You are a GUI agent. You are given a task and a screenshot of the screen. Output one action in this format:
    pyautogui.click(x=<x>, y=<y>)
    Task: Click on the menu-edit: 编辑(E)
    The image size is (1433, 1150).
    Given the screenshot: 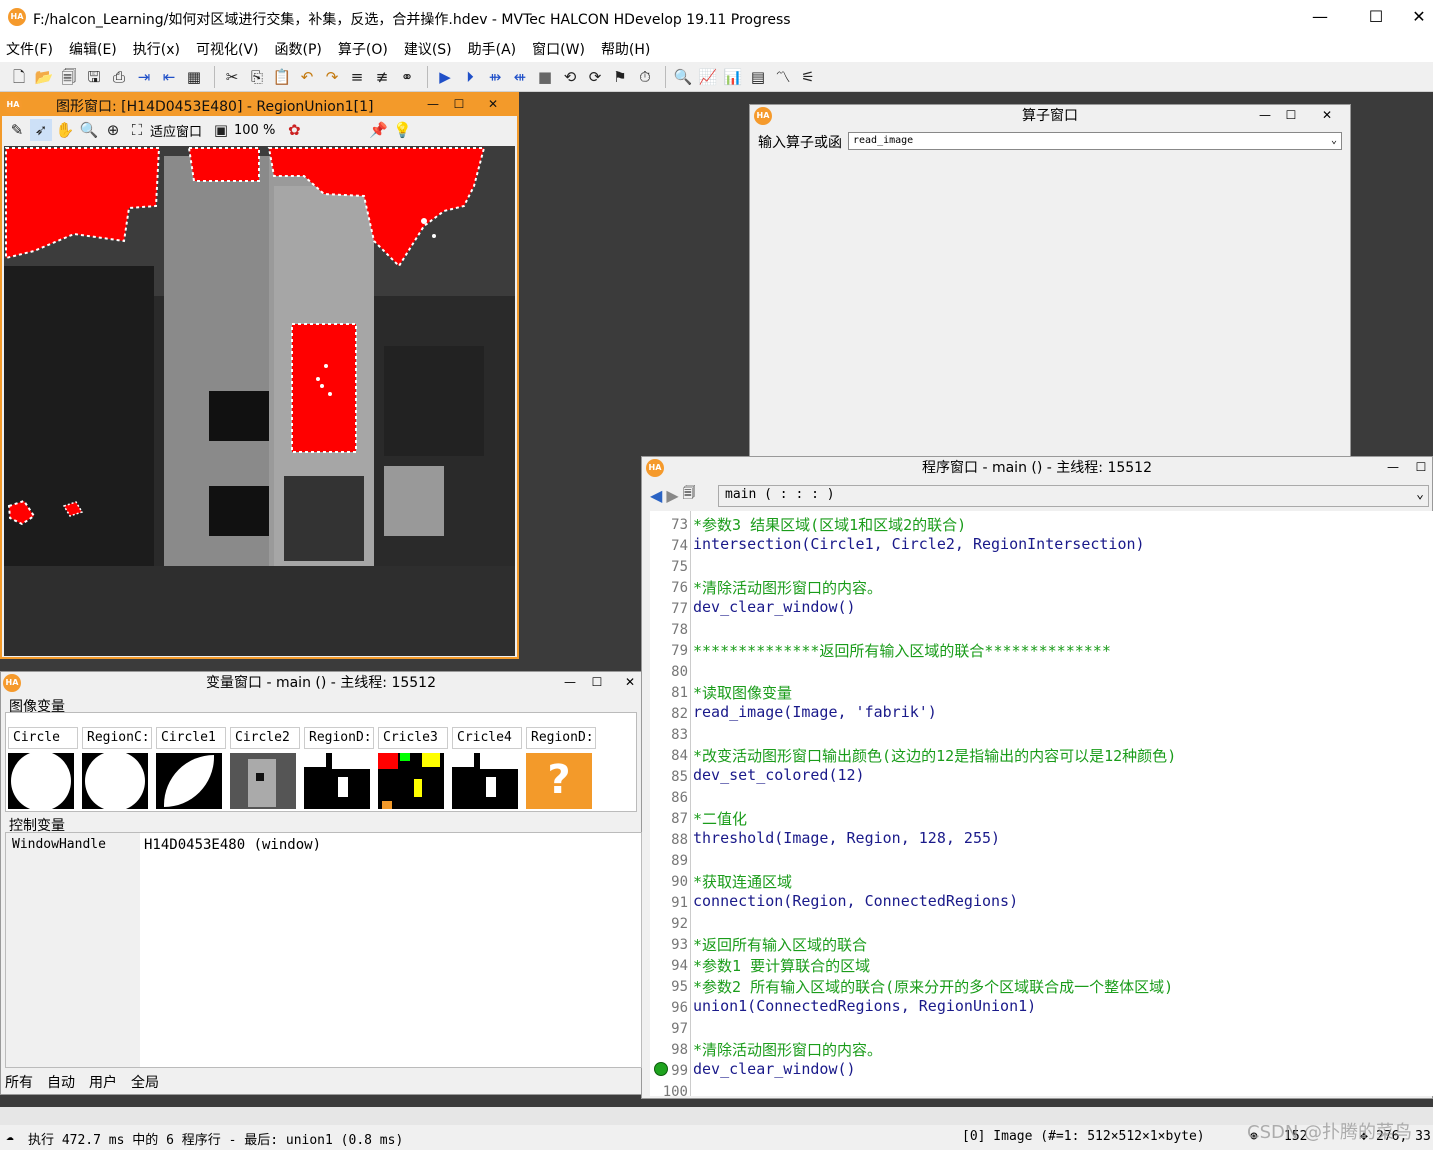 What is the action you would take?
    pyautogui.click(x=93, y=49)
    